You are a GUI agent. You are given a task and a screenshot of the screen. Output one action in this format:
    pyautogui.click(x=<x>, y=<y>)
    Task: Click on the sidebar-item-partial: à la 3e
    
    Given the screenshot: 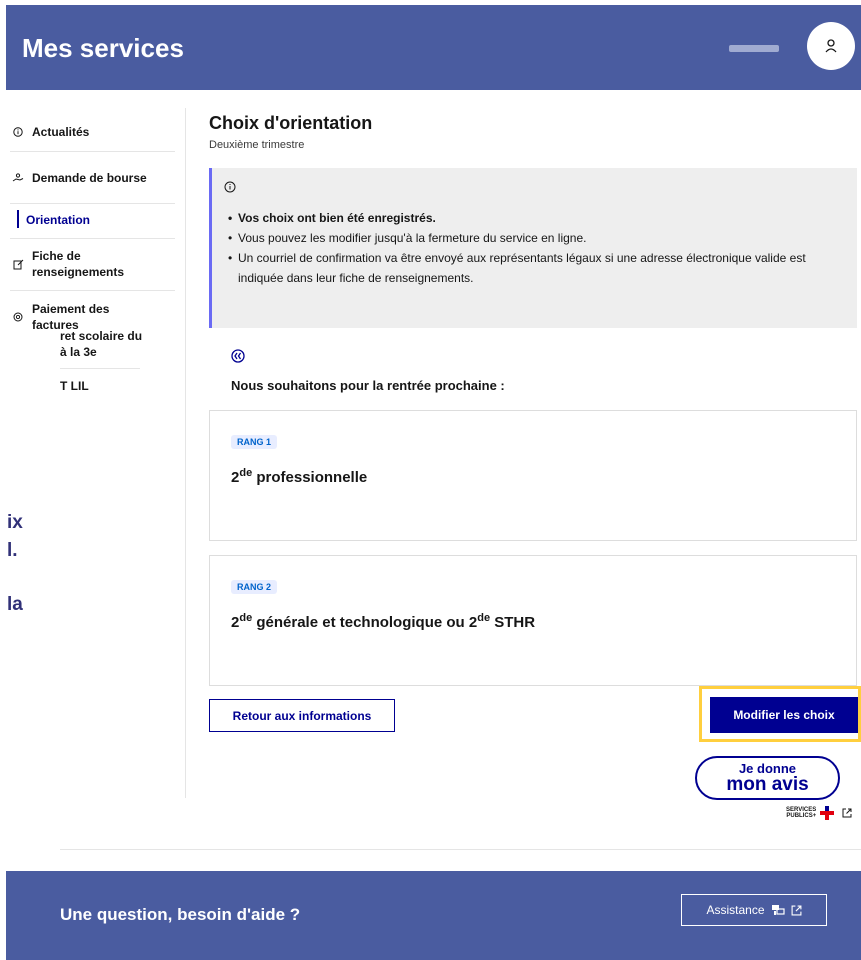 What is the action you would take?
    pyautogui.click(x=78, y=352)
    